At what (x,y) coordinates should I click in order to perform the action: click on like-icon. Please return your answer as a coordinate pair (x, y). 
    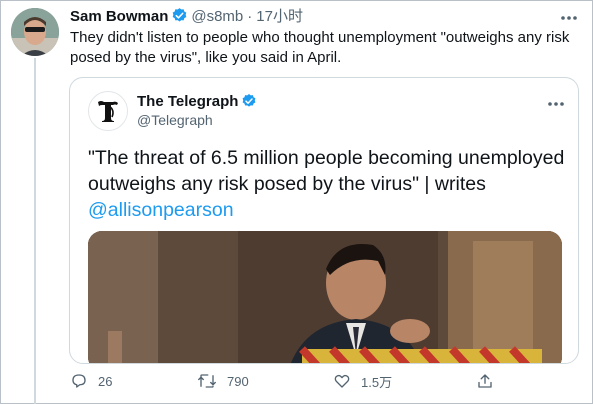
    Looking at the image, I should click on (342, 381).